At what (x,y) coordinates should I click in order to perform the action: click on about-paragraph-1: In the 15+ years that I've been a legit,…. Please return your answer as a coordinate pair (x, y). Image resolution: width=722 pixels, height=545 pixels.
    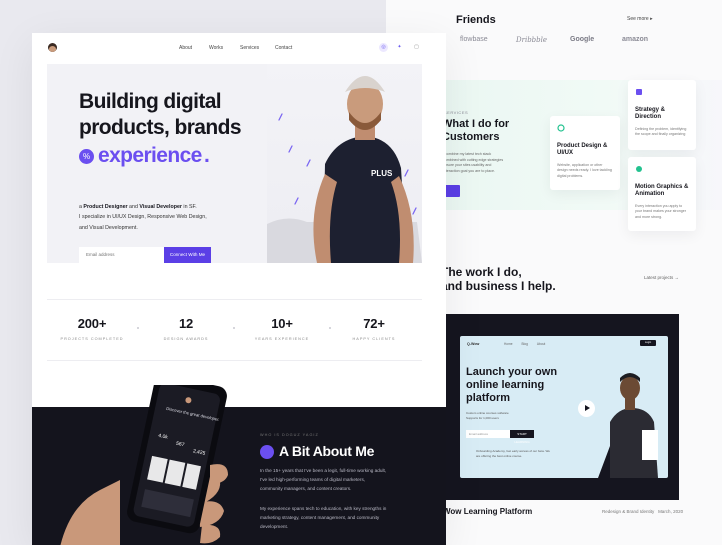
    Looking at the image, I should click on (323, 479).